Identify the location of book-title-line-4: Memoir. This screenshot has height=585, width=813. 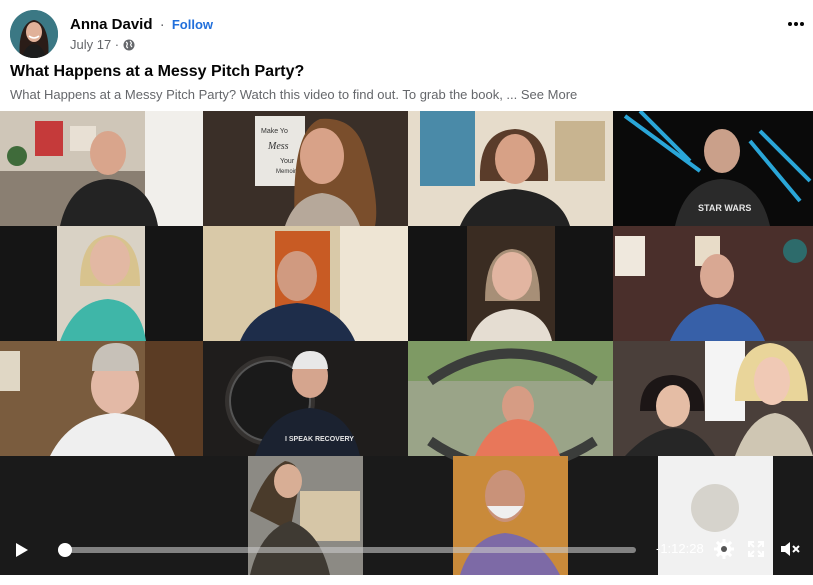
(286, 172).